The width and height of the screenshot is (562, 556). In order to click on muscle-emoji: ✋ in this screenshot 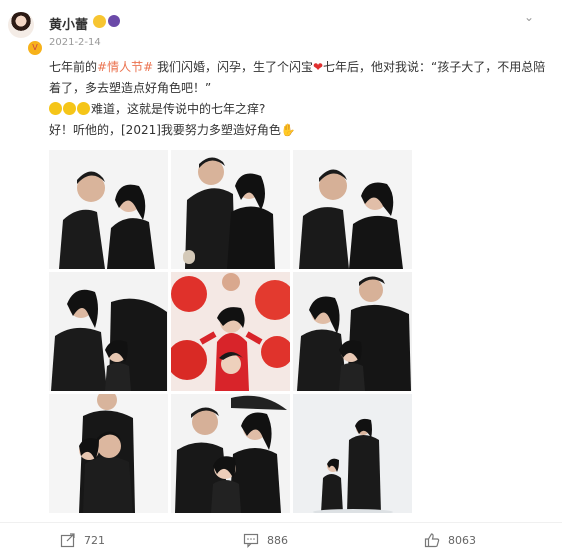, I will do `click(288, 130)`.